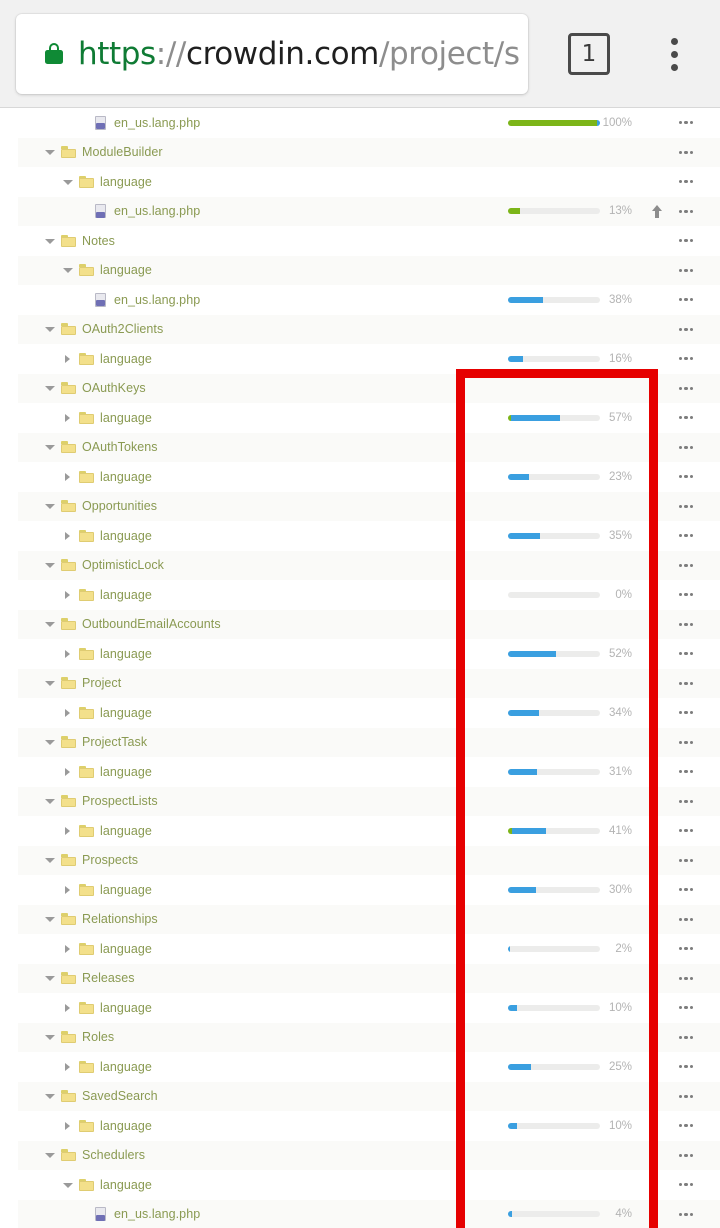 Image resolution: width=720 pixels, height=1228 pixels. Describe the element at coordinates (360, 565) in the screenshot. I see `tree-row: OptimisticLock` at that location.